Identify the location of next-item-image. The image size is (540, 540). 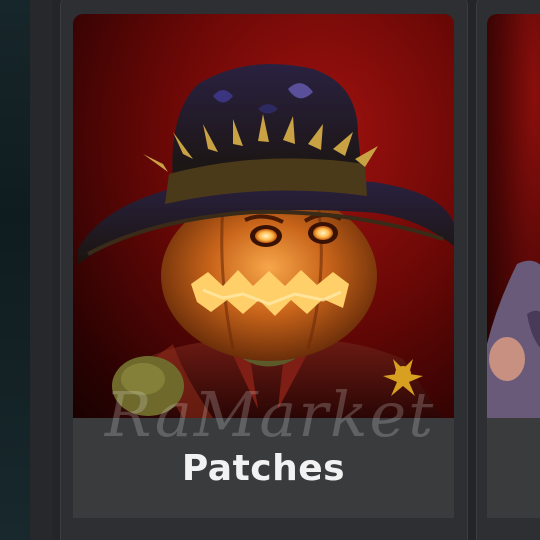
(513, 339).